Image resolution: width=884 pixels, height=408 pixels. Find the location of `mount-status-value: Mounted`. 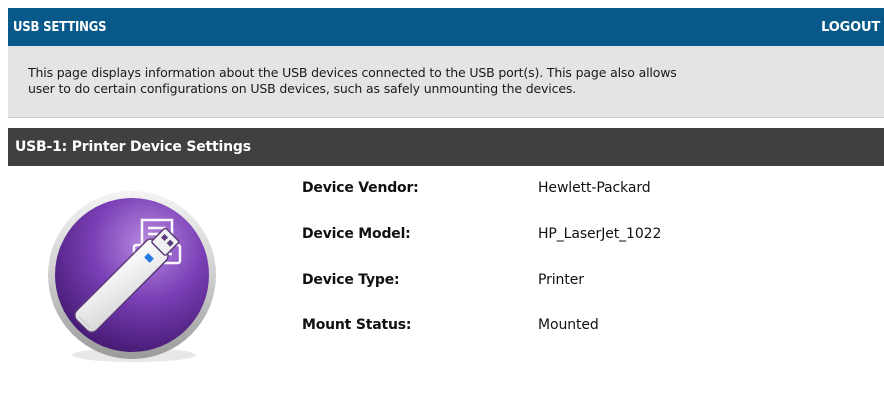

mount-status-value: Mounted is located at coordinates (568, 325).